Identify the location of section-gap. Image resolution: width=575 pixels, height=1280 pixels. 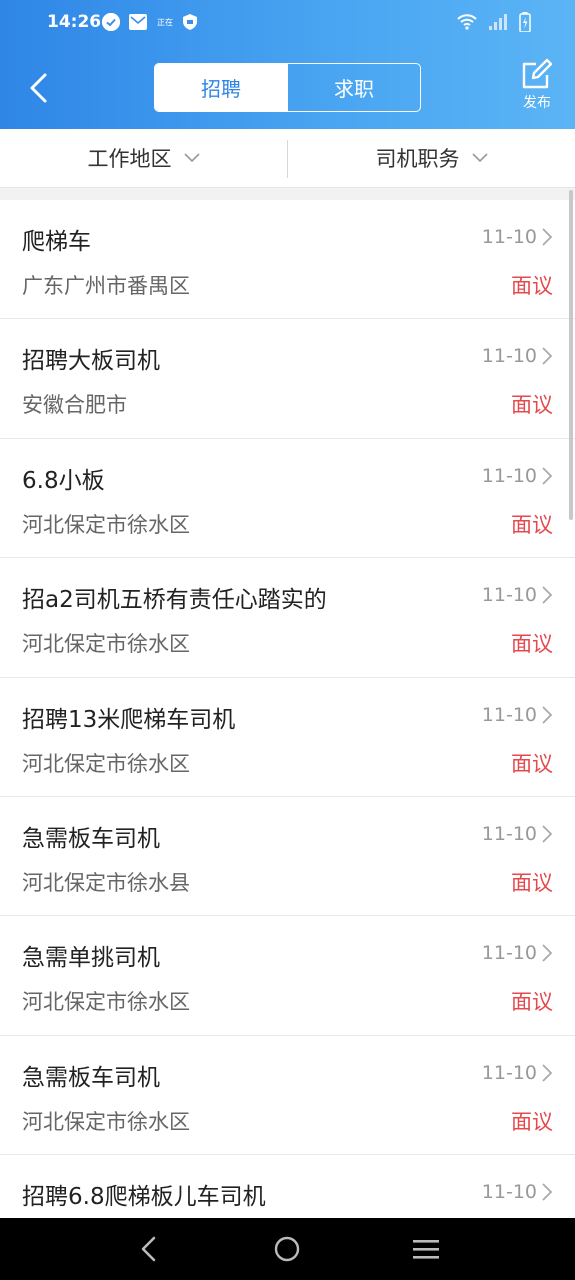
(287, 194).